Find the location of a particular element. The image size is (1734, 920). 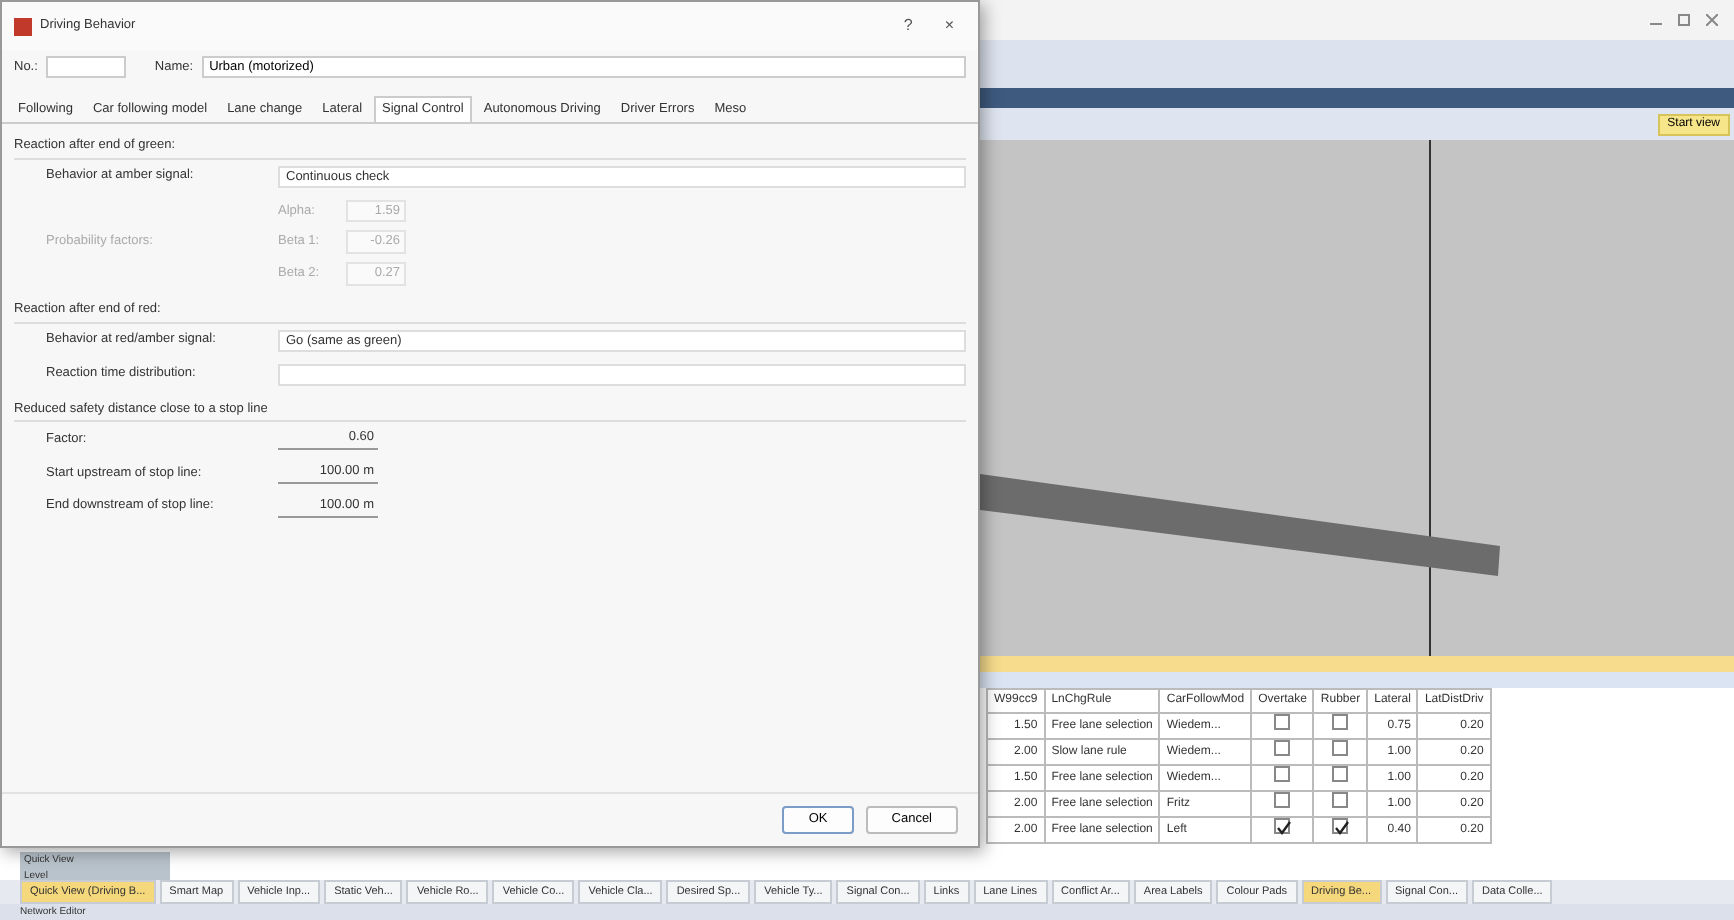

dropdown-field is located at coordinates (622, 374).